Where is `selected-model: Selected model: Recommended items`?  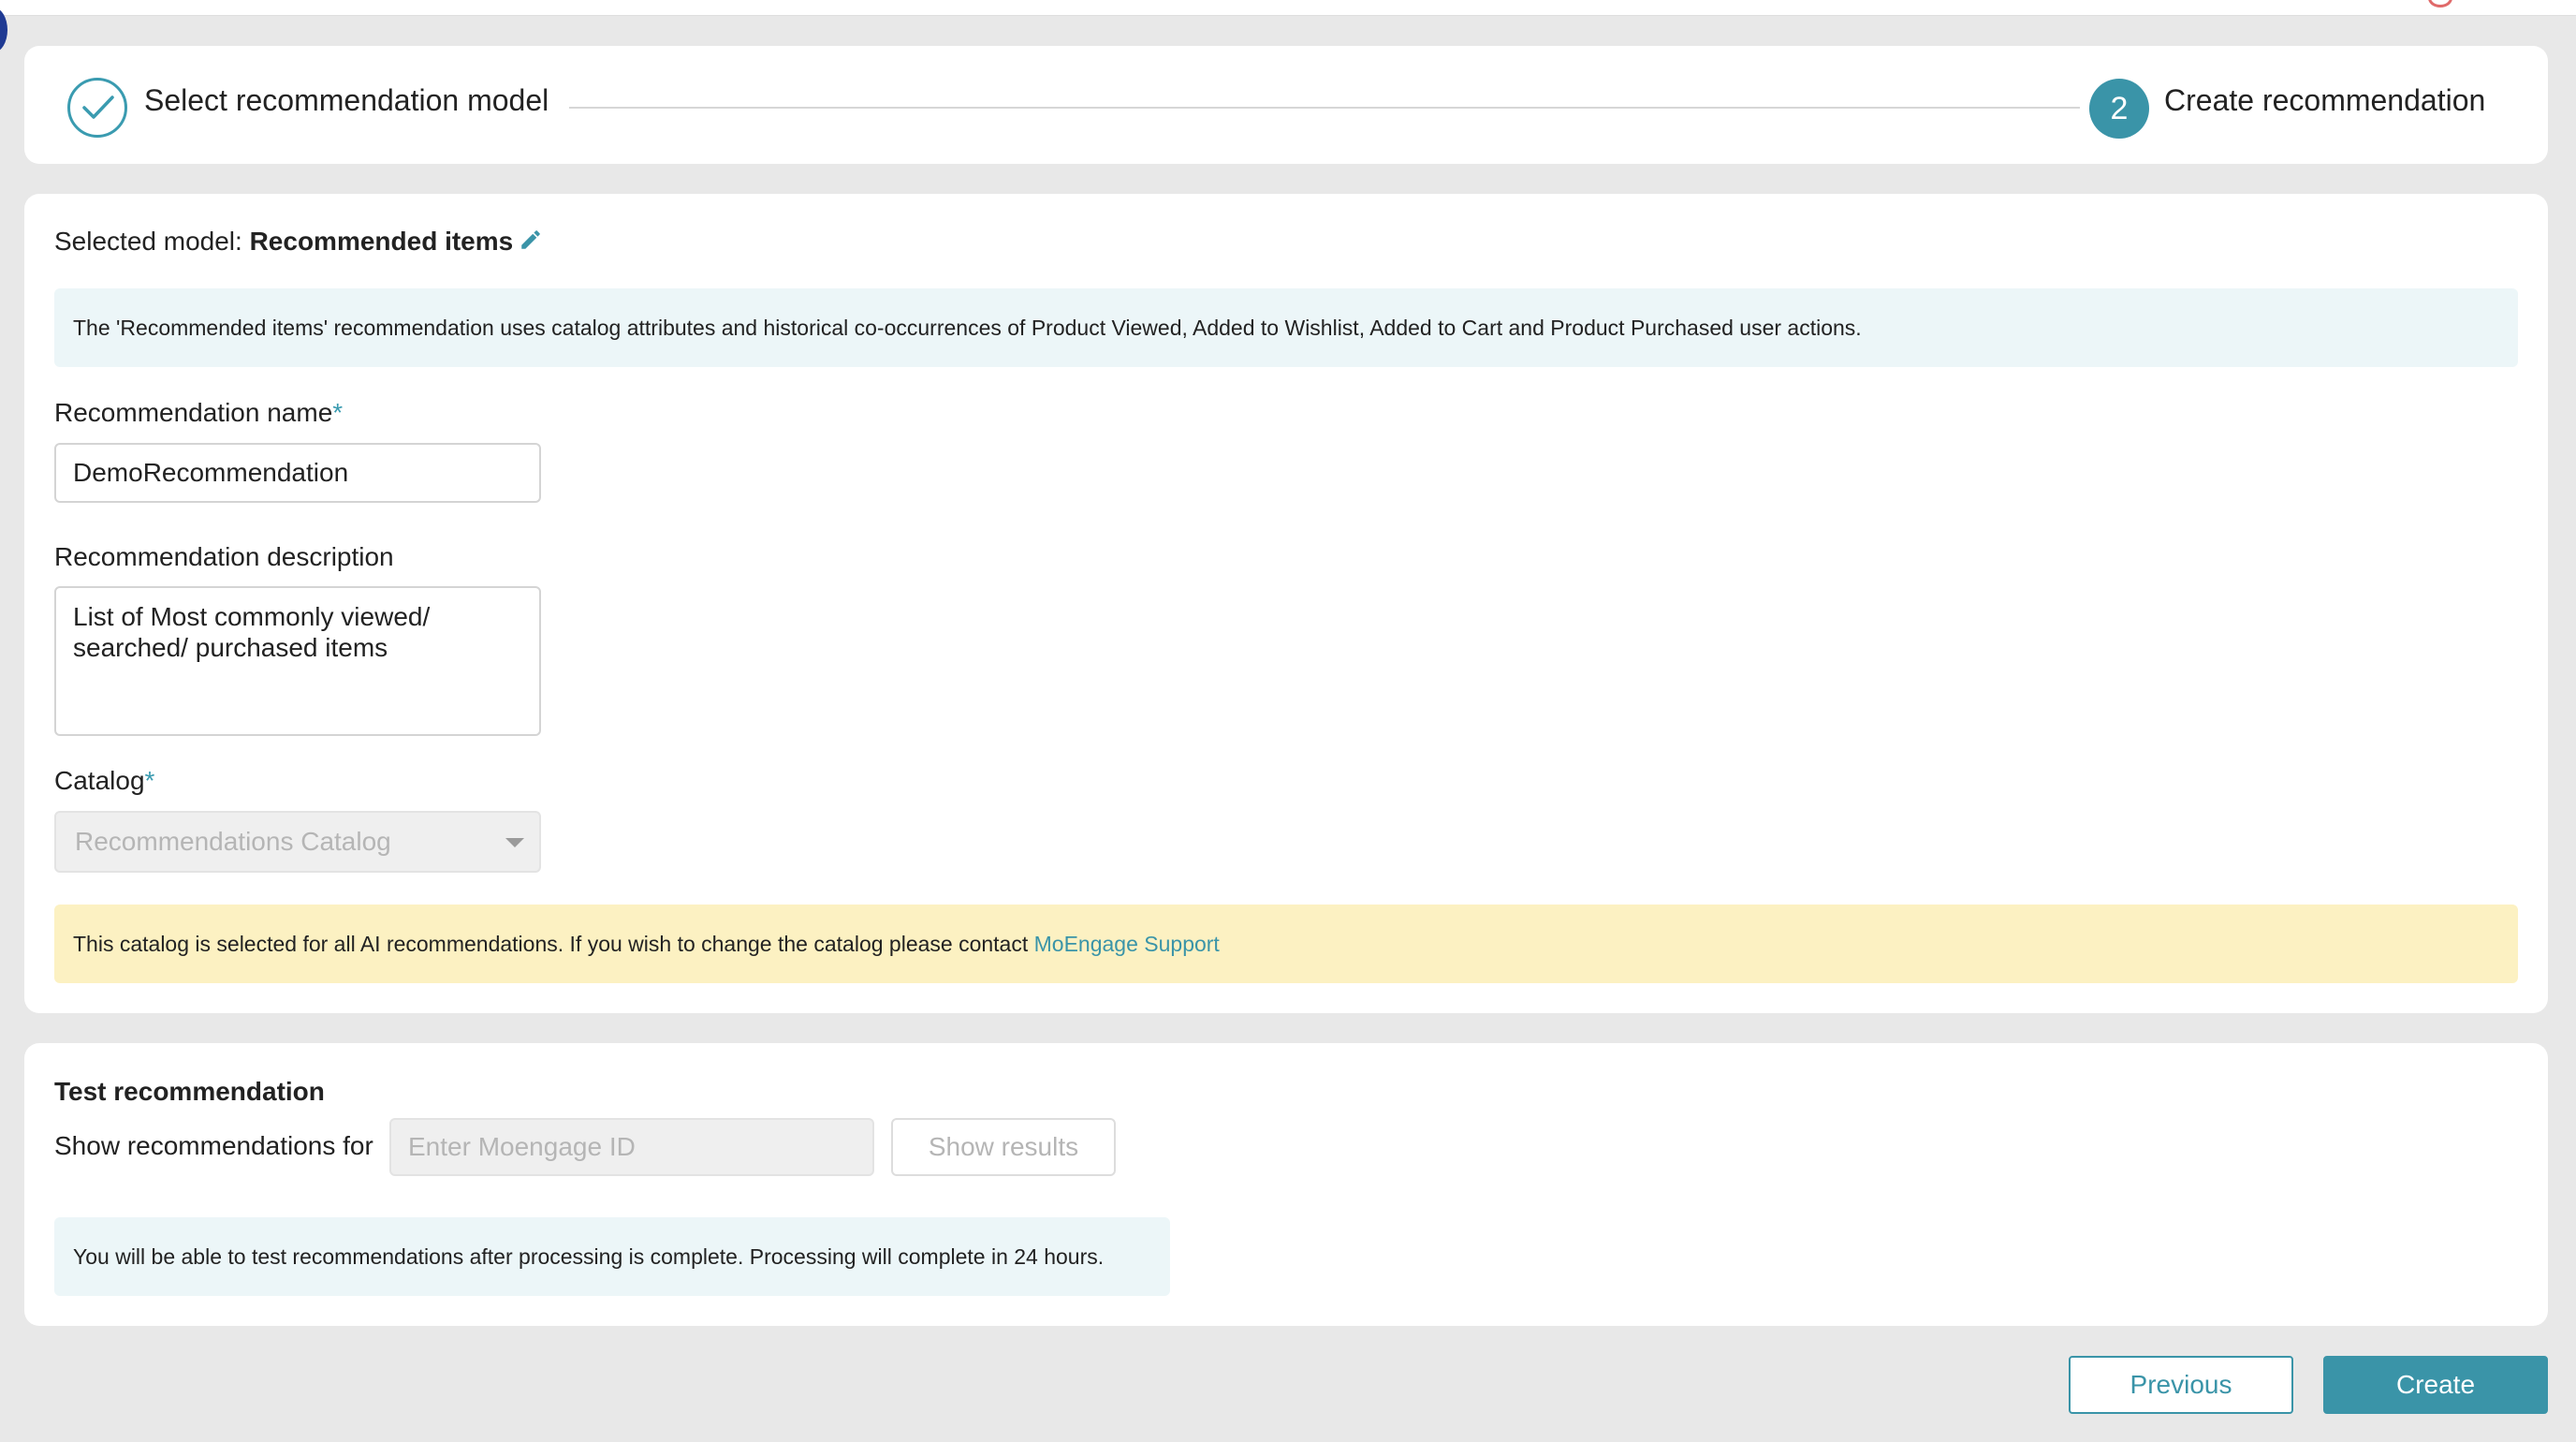
selected-model: Selected model: Recommended items is located at coordinates (283, 242).